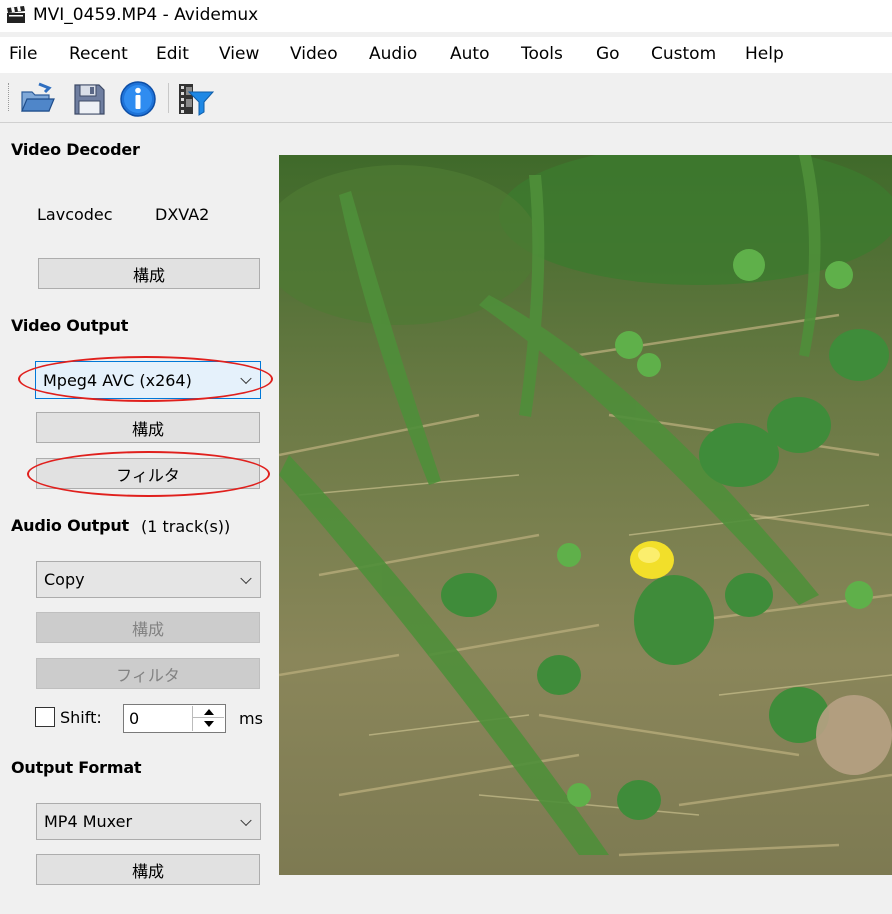 The image size is (892, 914). What do you see at coordinates (70, 525) in the screenshot?
I see `audio-output-title: Audio Output` at bounding box center [70, 525].